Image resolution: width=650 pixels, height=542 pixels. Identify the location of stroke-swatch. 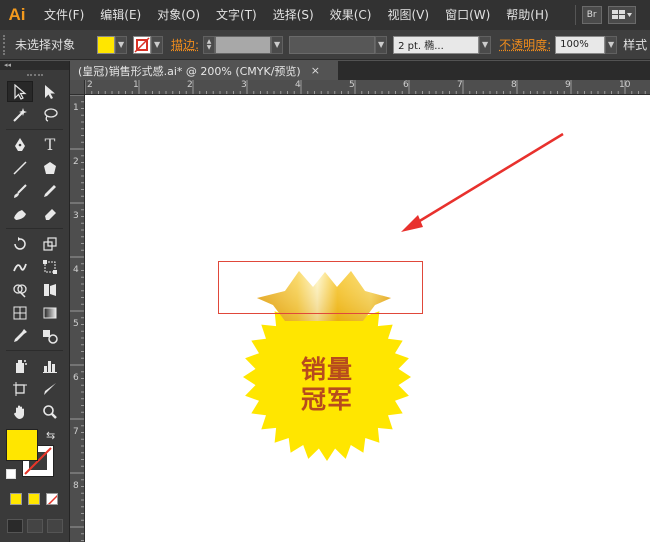
(142, 44).